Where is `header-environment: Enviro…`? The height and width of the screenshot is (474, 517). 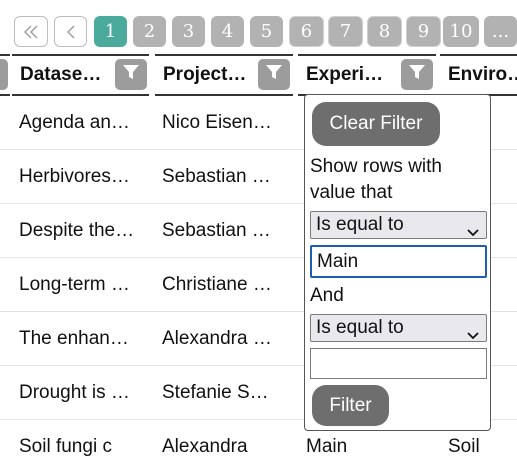
header-environment: Enviro… is located at coordinates (478, 75).